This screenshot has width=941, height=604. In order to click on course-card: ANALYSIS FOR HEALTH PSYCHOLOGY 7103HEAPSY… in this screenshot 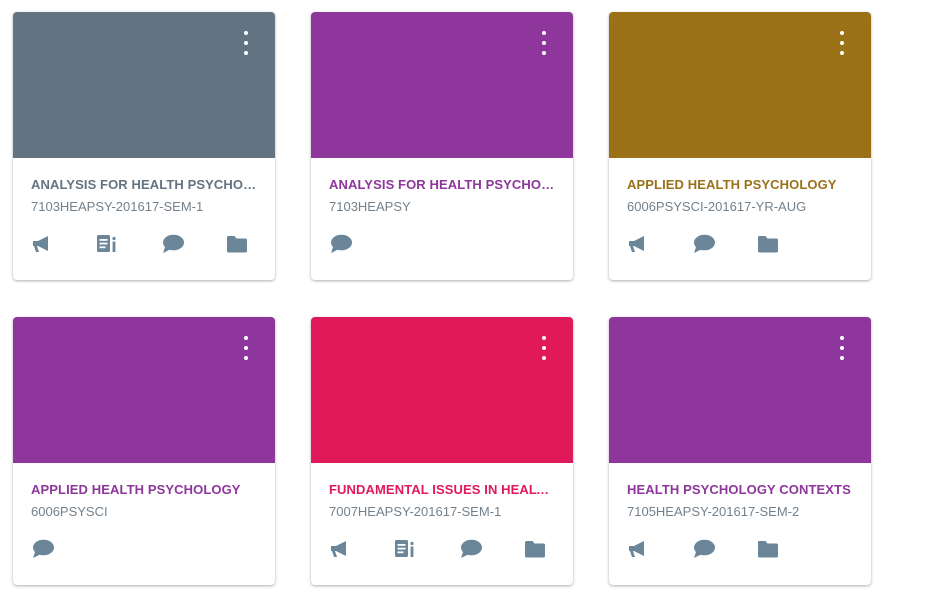, I will do `click(144, 146)`.